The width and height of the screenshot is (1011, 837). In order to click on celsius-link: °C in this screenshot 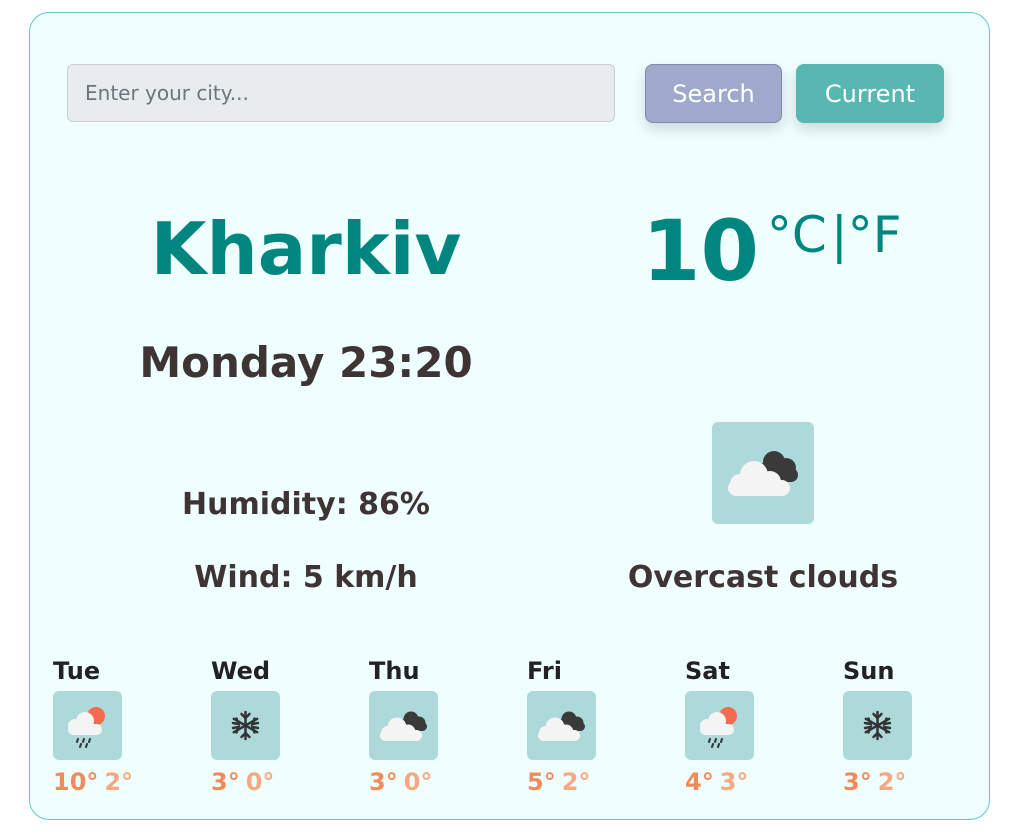, I will do `click(797, 235)`.